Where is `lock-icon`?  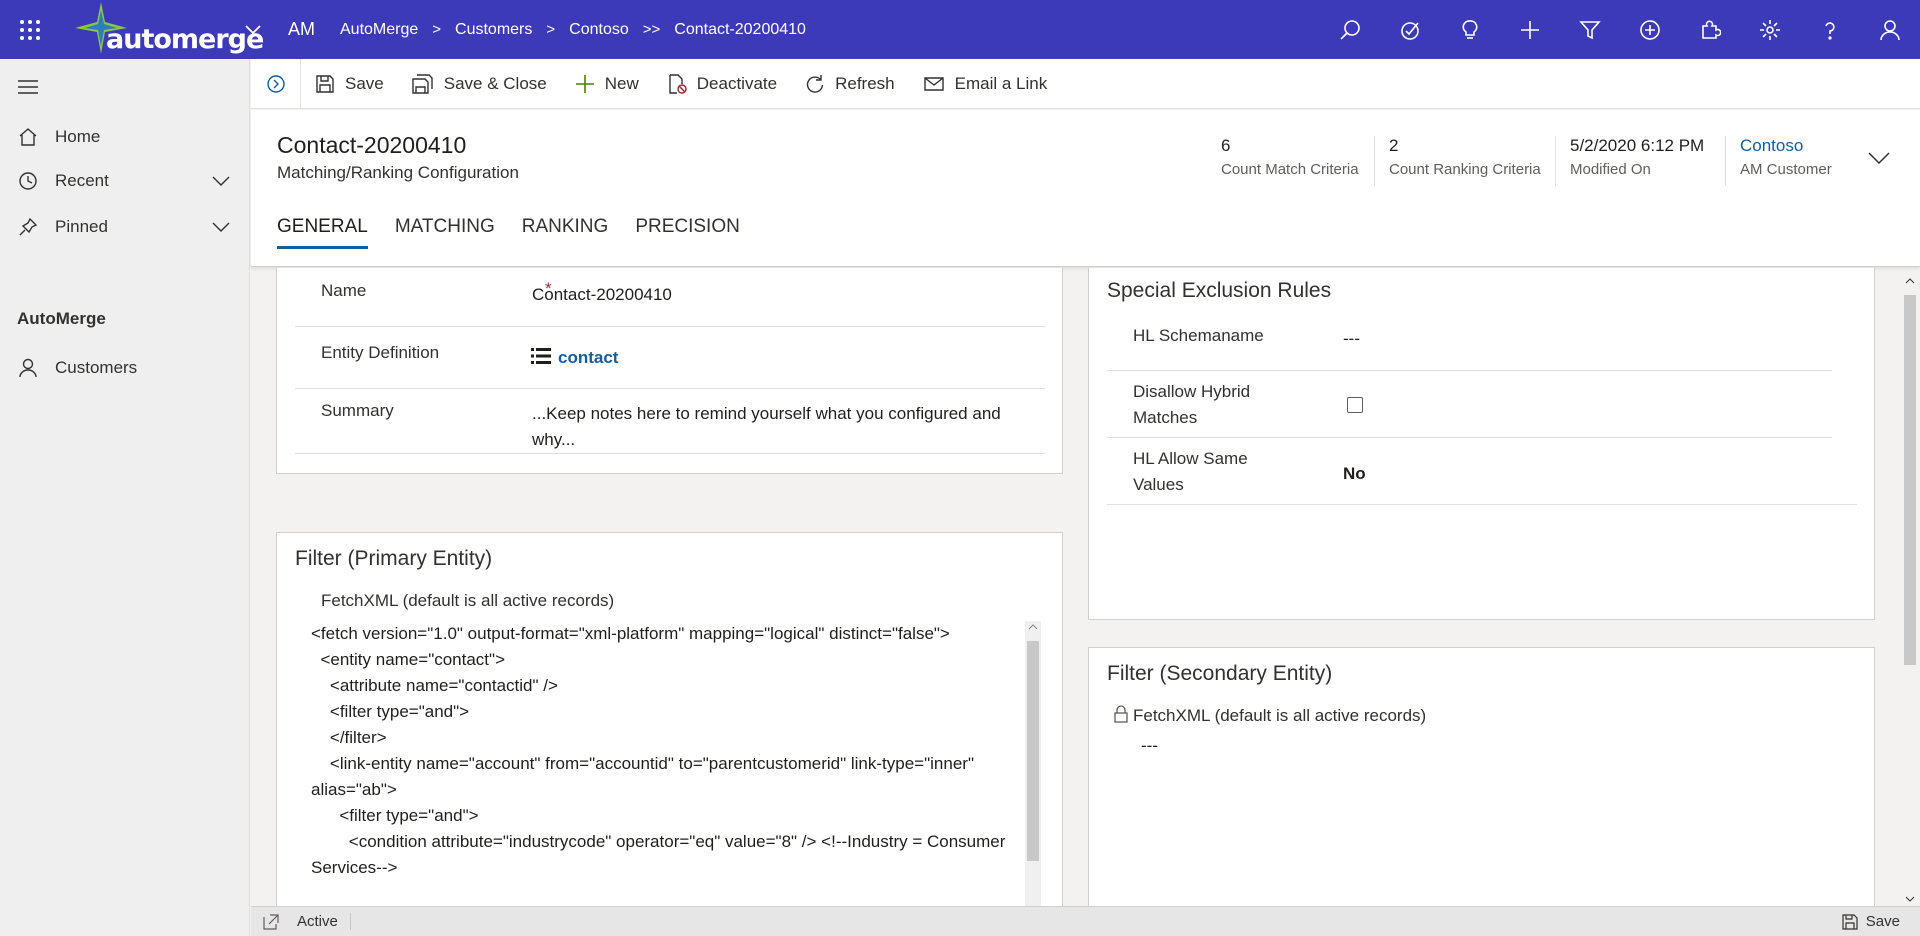 lock-icon is located at coordinates (1121, 714).